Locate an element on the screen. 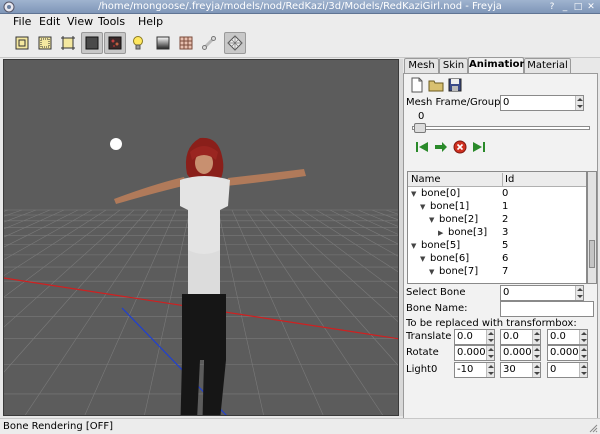 The height and width of the screenshot is (434, 600). bone-name: bone[7] is located at coordinates (459, 271).